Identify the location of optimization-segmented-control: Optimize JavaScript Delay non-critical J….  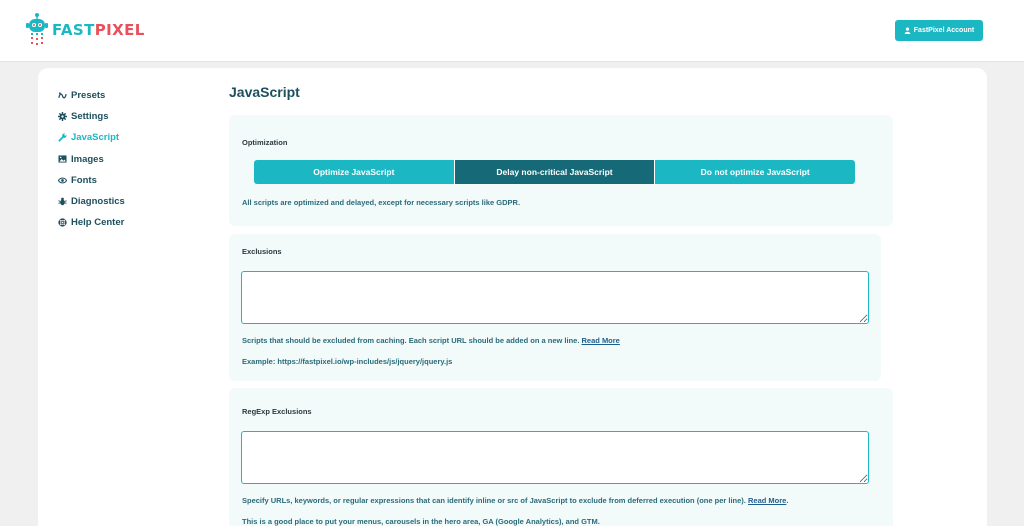
(554, 172).